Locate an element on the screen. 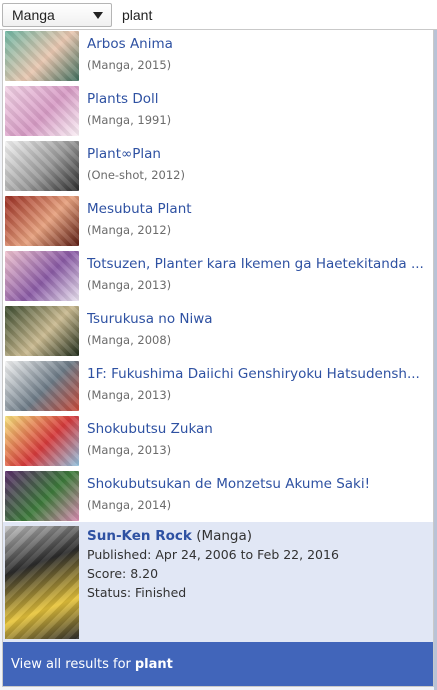  result-info: Plants Doll (Manga, 1991) is located at coordinates (252, 106).